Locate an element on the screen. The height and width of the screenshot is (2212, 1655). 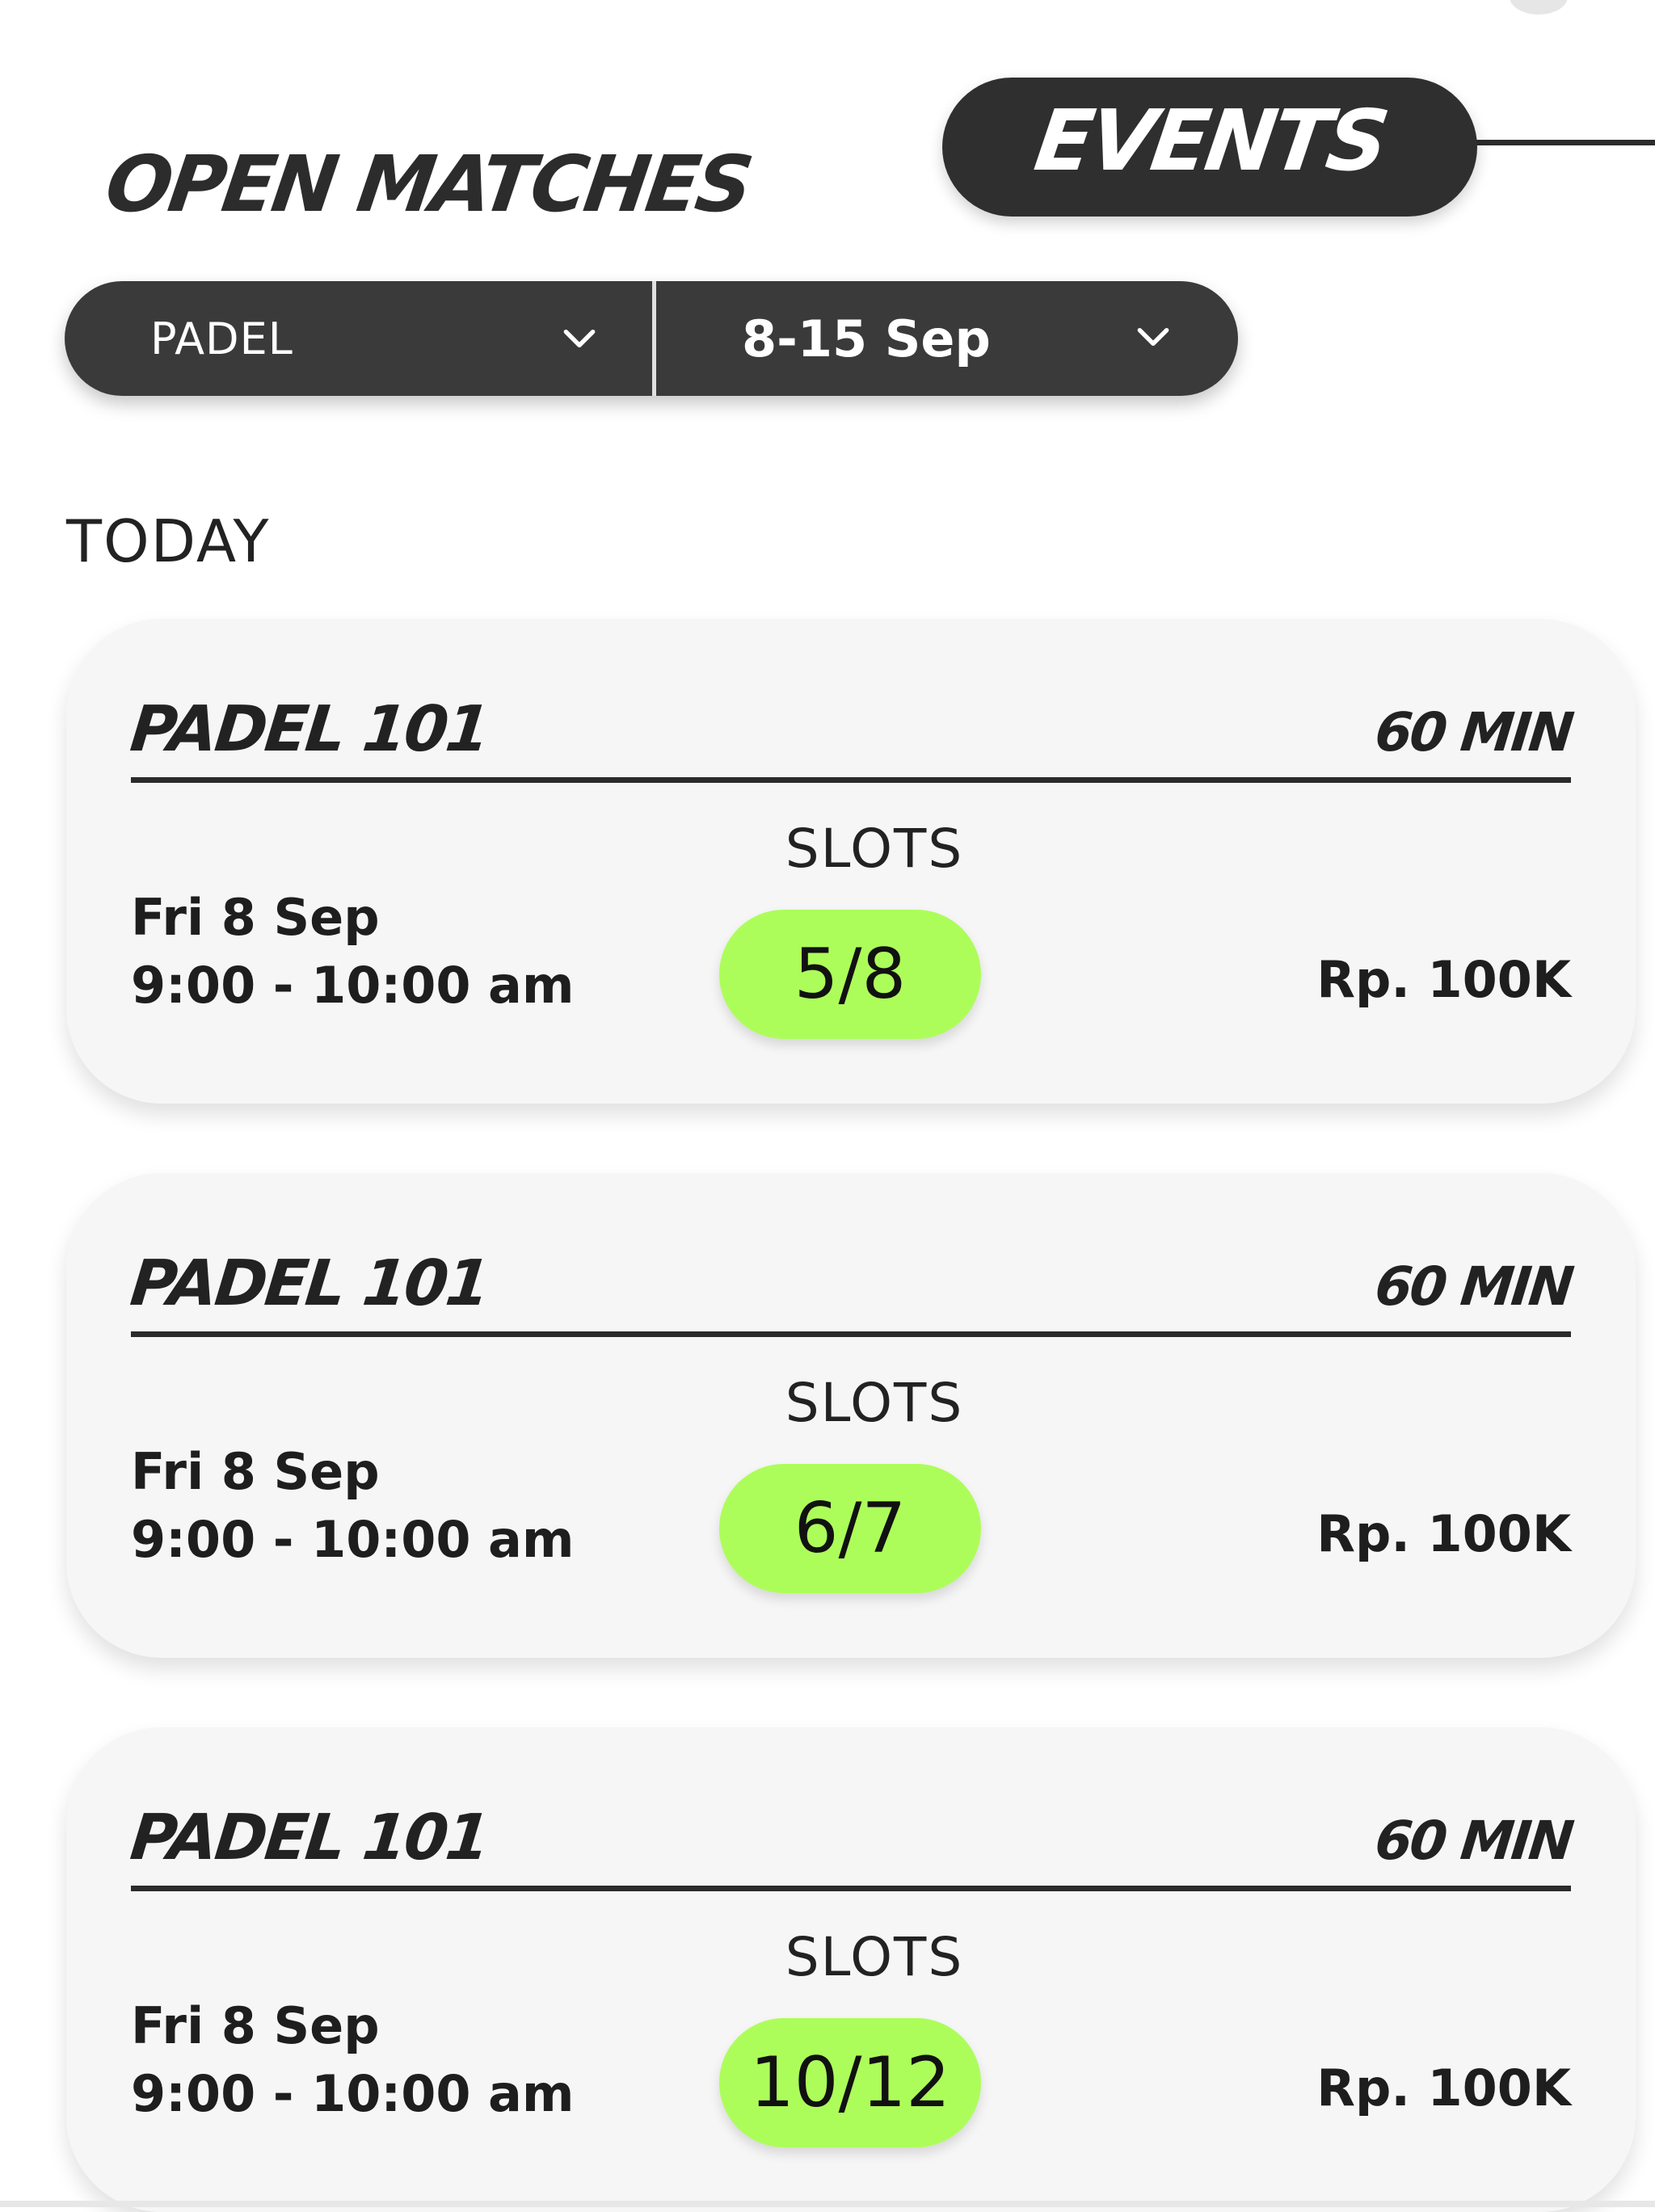
slots-badge: 10/12 is located at coordinates (850, 2082).